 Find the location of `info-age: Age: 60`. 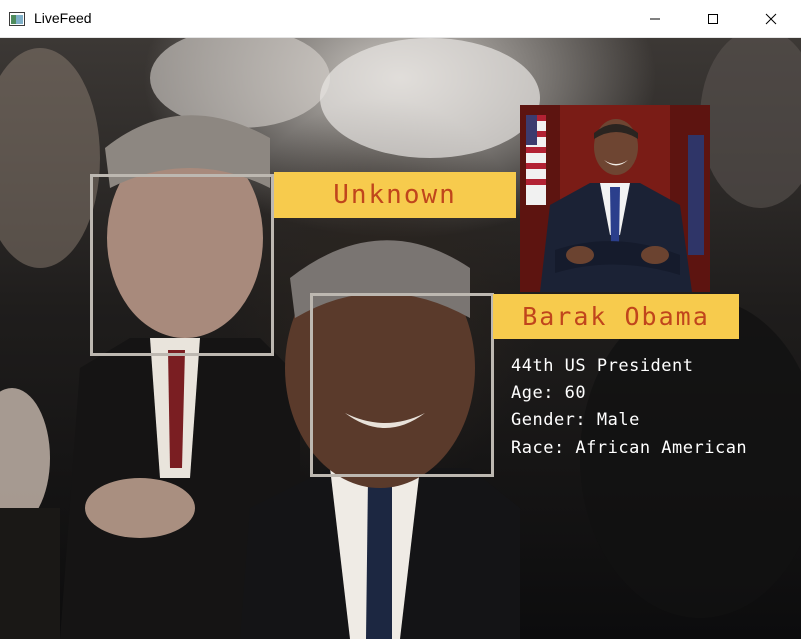

info-age: Age: 60 is located at coordinates (549, 393).